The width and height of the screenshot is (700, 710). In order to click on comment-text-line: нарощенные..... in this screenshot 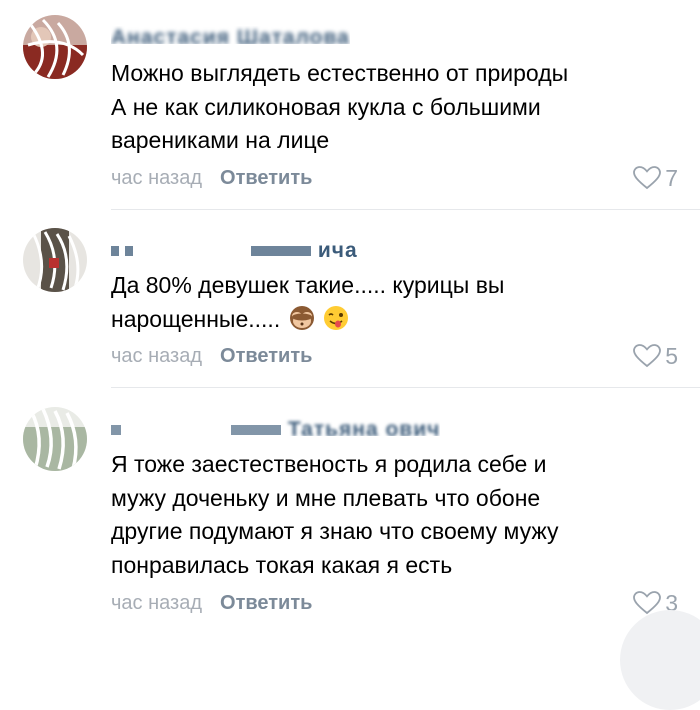, I will do `click(390, 320)`.